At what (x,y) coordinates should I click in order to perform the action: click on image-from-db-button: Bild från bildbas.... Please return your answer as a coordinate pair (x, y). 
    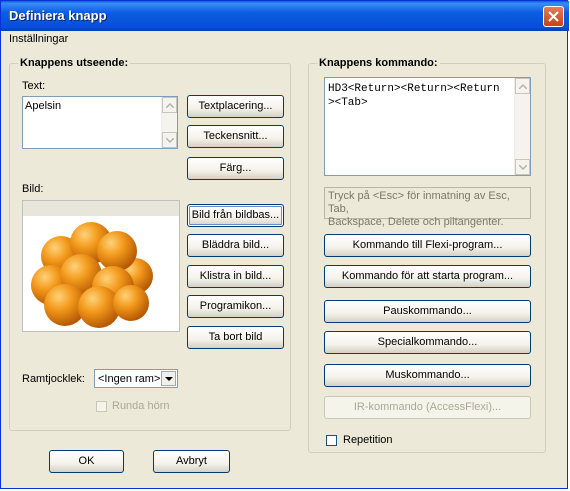
    Looking at the image, I should click on (235, 215).